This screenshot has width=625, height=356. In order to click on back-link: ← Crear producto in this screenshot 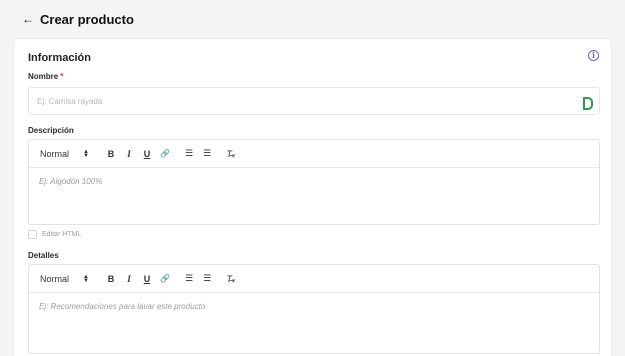, I will do `click(78, 19)`.